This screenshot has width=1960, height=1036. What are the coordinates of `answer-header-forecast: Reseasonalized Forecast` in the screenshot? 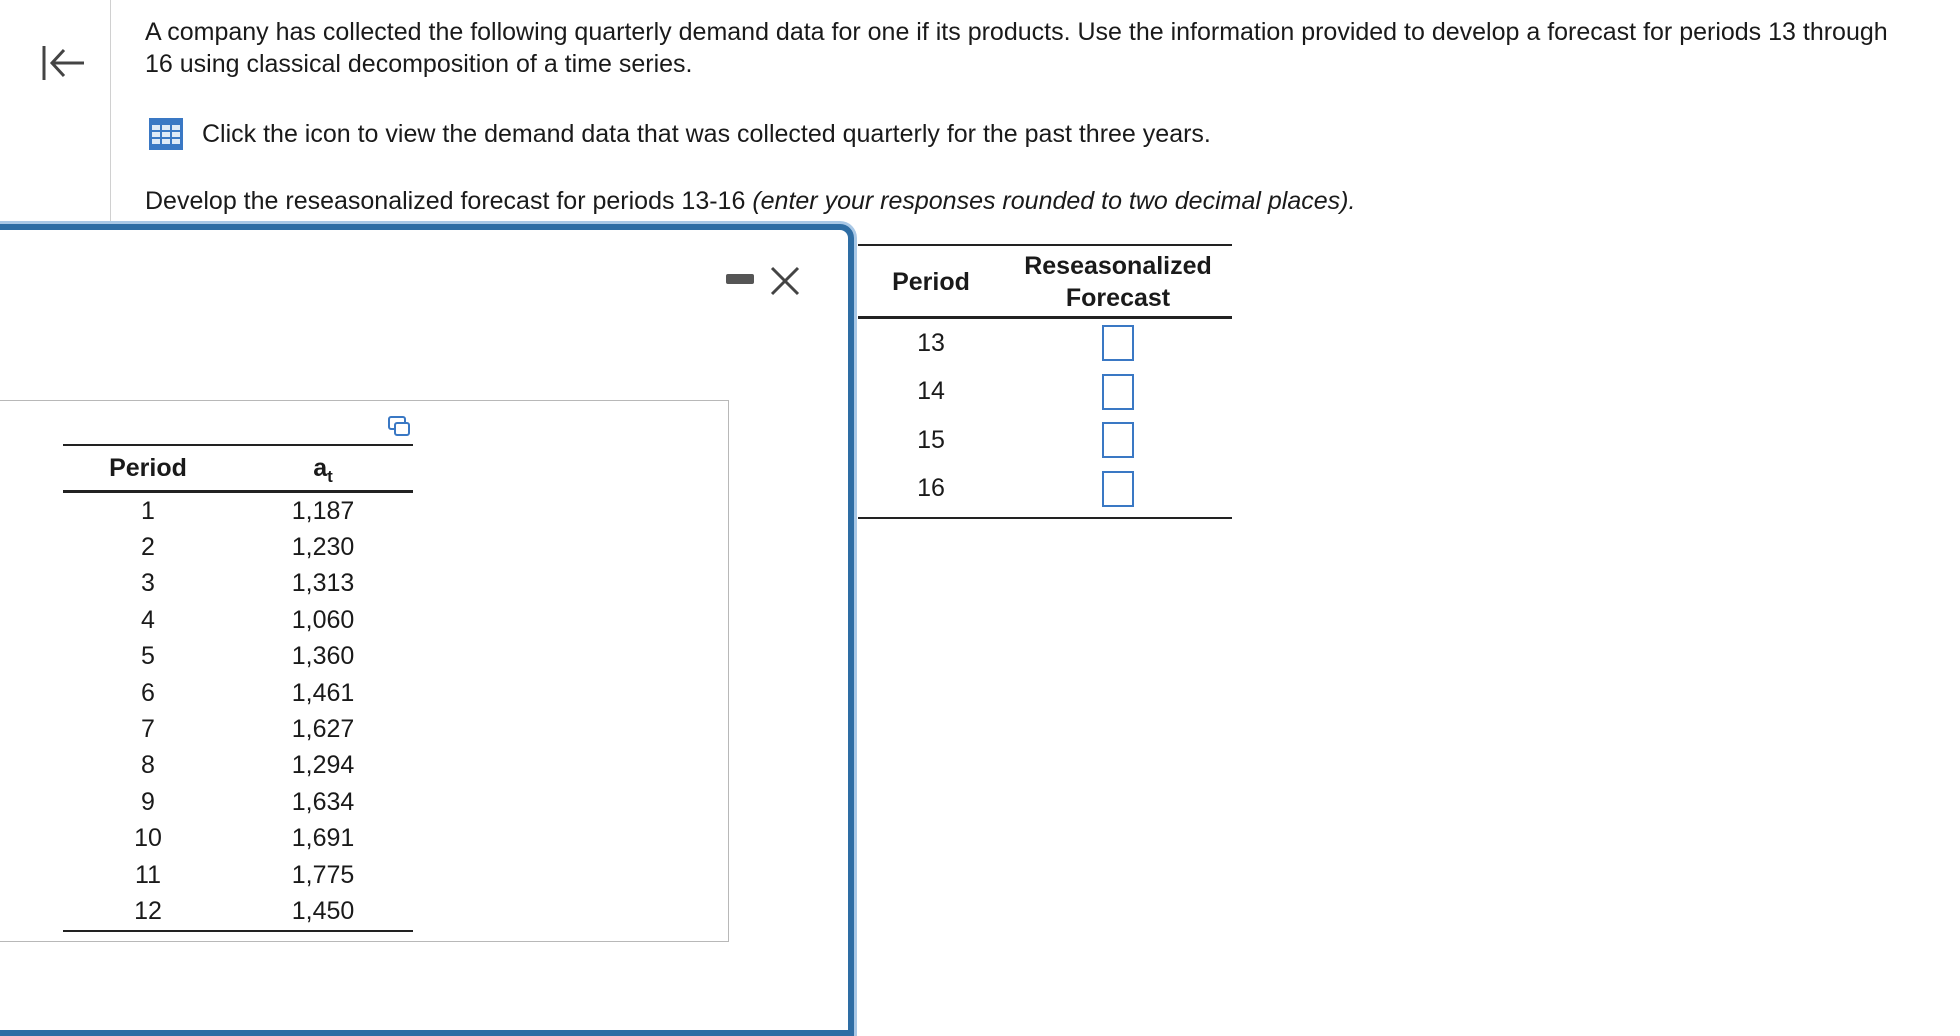 It's located at (1118, 281).